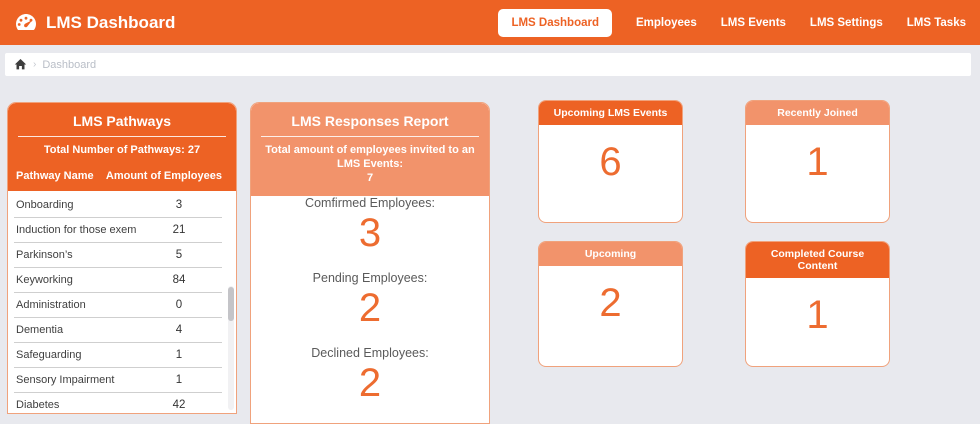  What do you see at coordinates (51, 305) in the screenshot?
I see `pathway-name: Administration` at bounding box center [51, 305].